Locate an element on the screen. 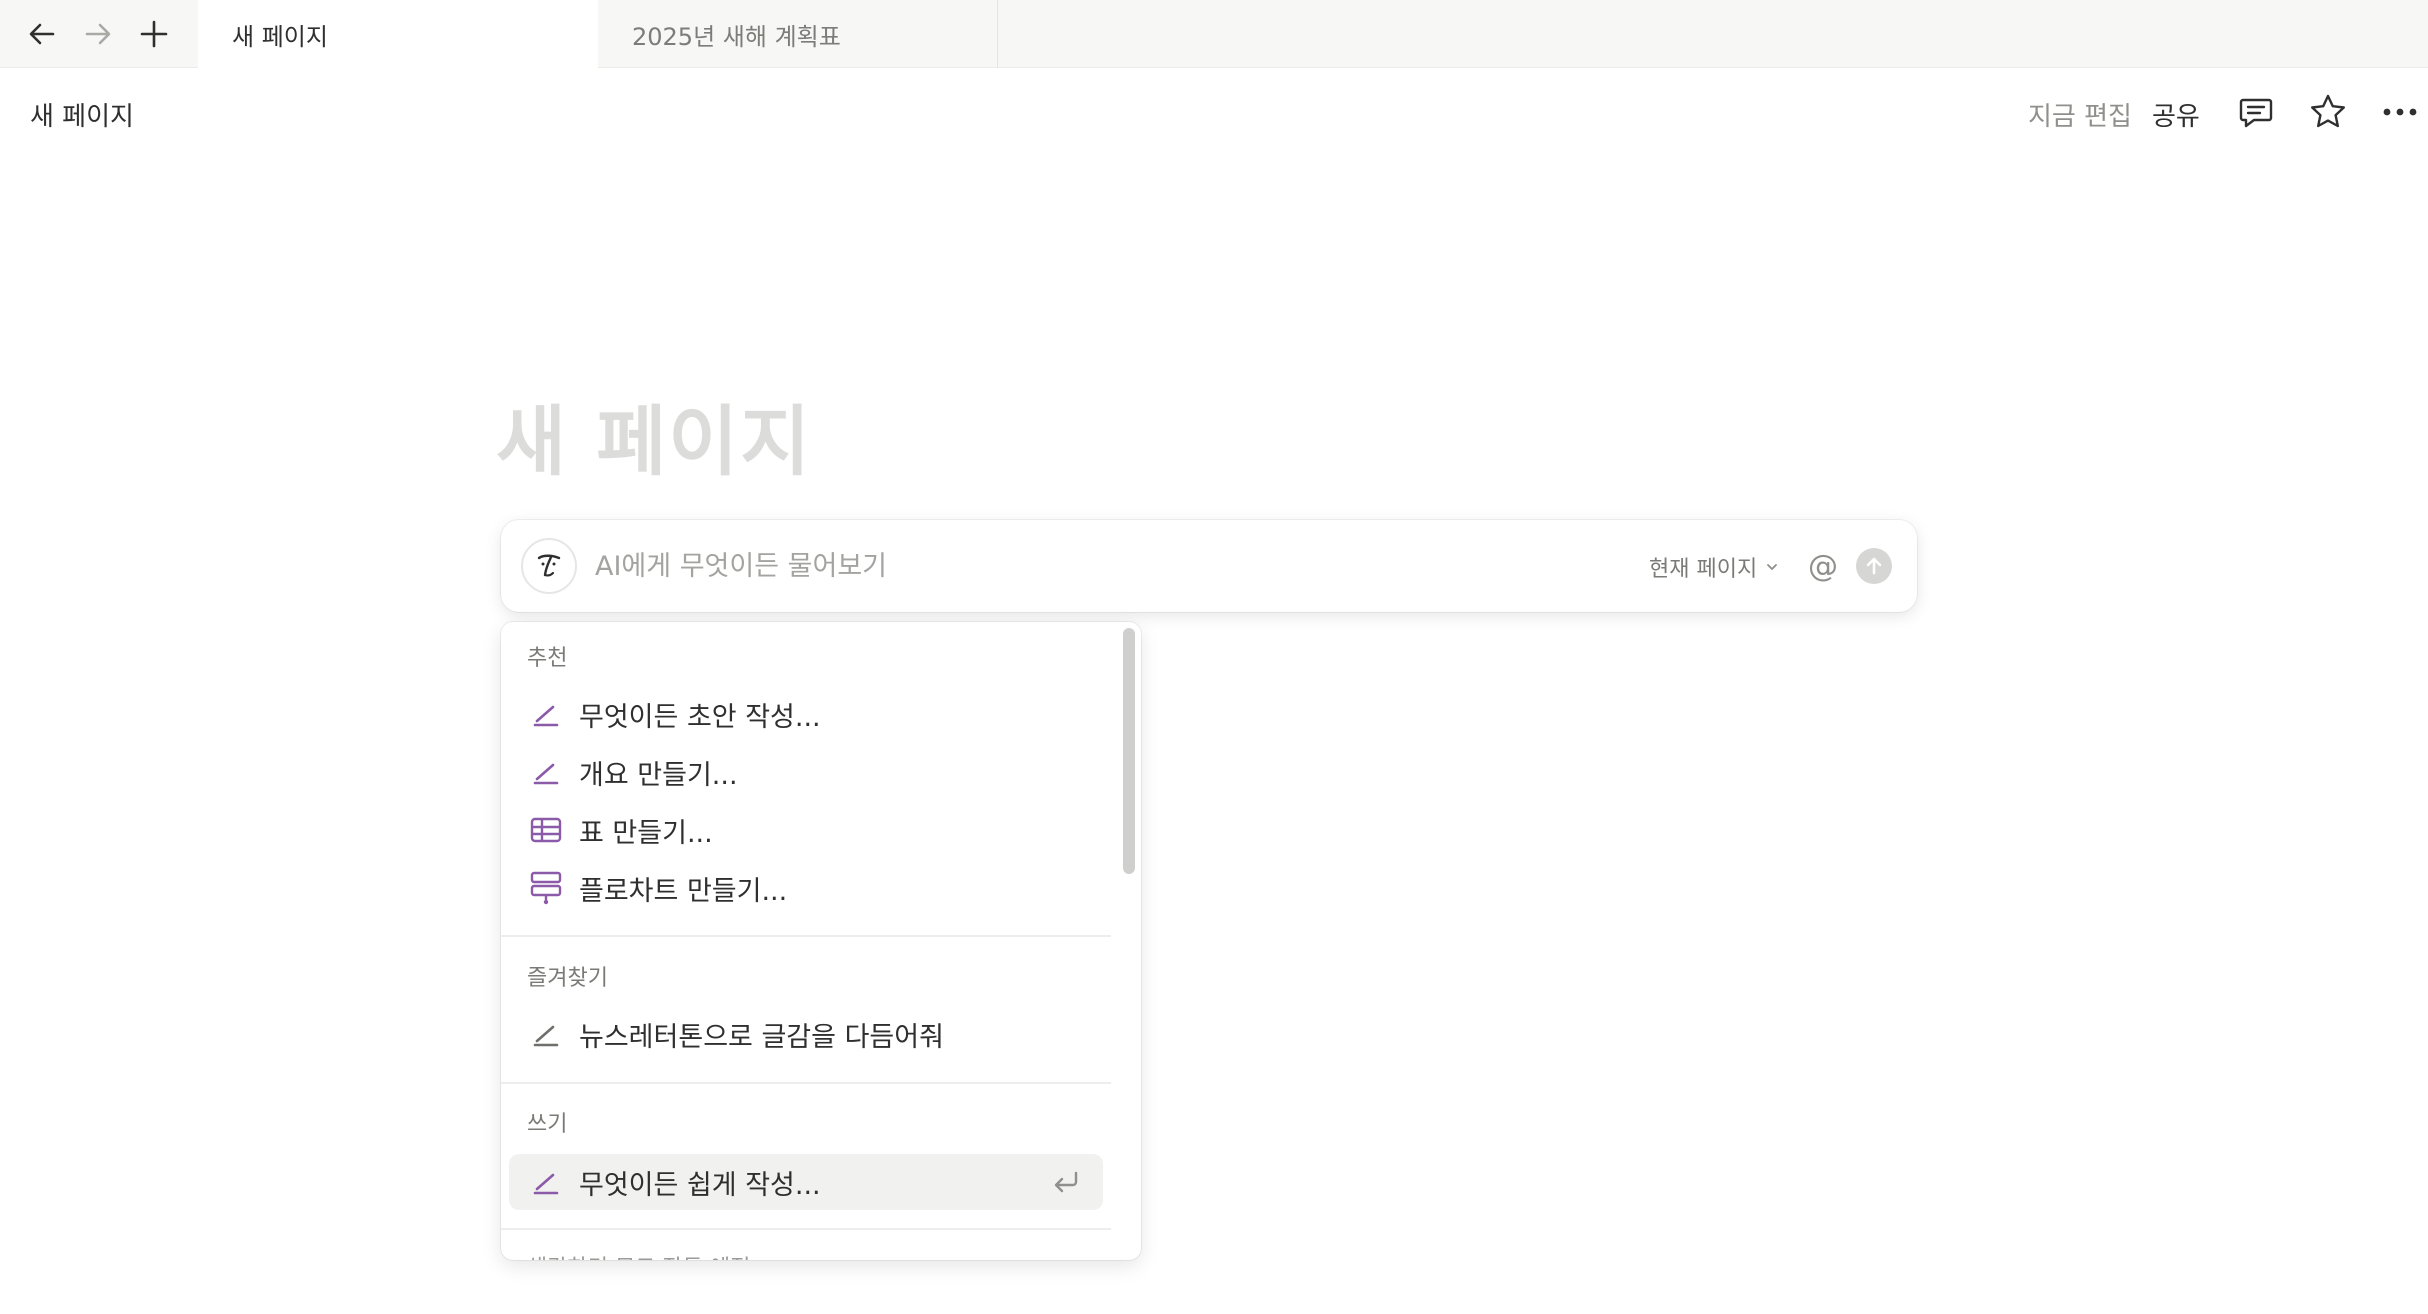 This screenshot has width=2428, height=1314. menu-item-newsletter-tone: 뉴스레터톤으로 글감을 다듬어줘 is located at coordinates (806, 1034).